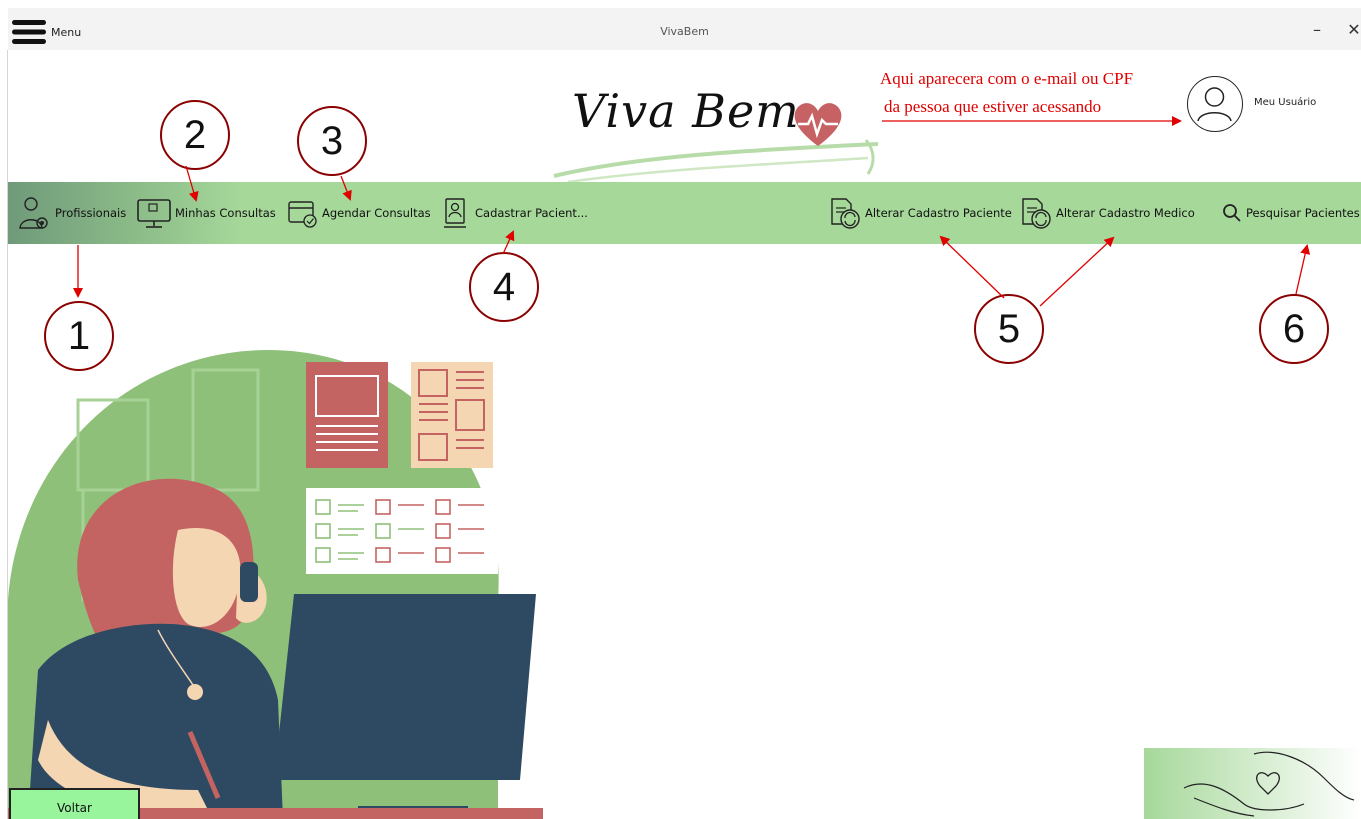 The height and width of the screenshot is (819, 1361). I want to click on nav-label-profissionais: Profissionais, so click(91, 213).